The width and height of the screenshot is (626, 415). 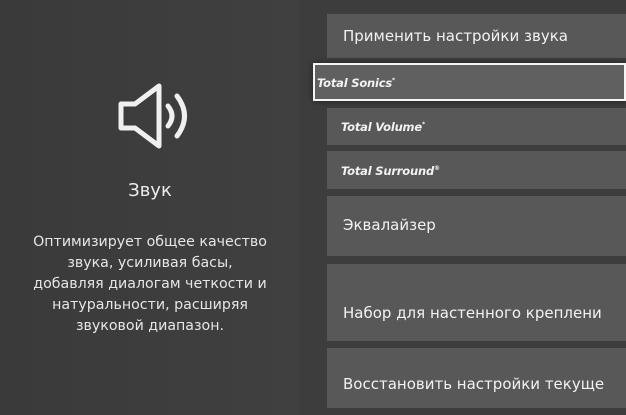 What do you see at coordinates (356, 83) in the screenshot?
I see `total-sonics-logo: Total Sonics*` at bounding box center [356, 83].